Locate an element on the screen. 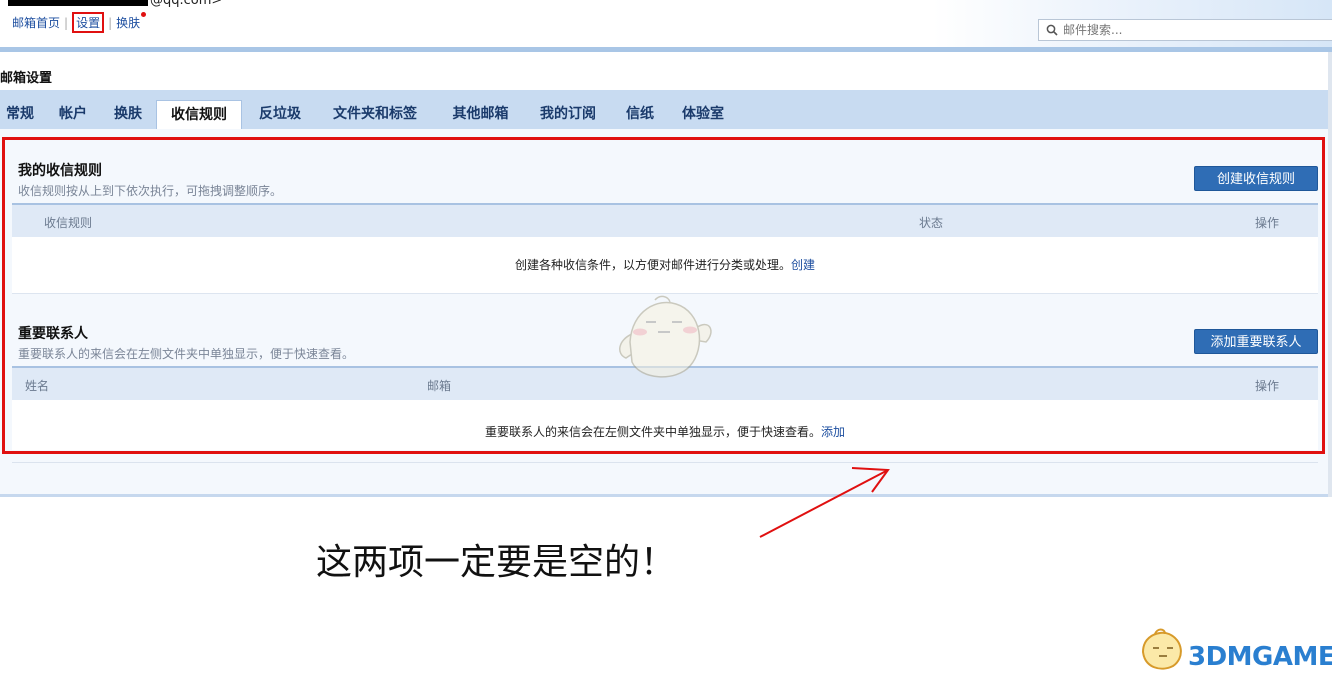  annotation-text: 这两项一定要是空的！ is located at coordinates (496, 562).